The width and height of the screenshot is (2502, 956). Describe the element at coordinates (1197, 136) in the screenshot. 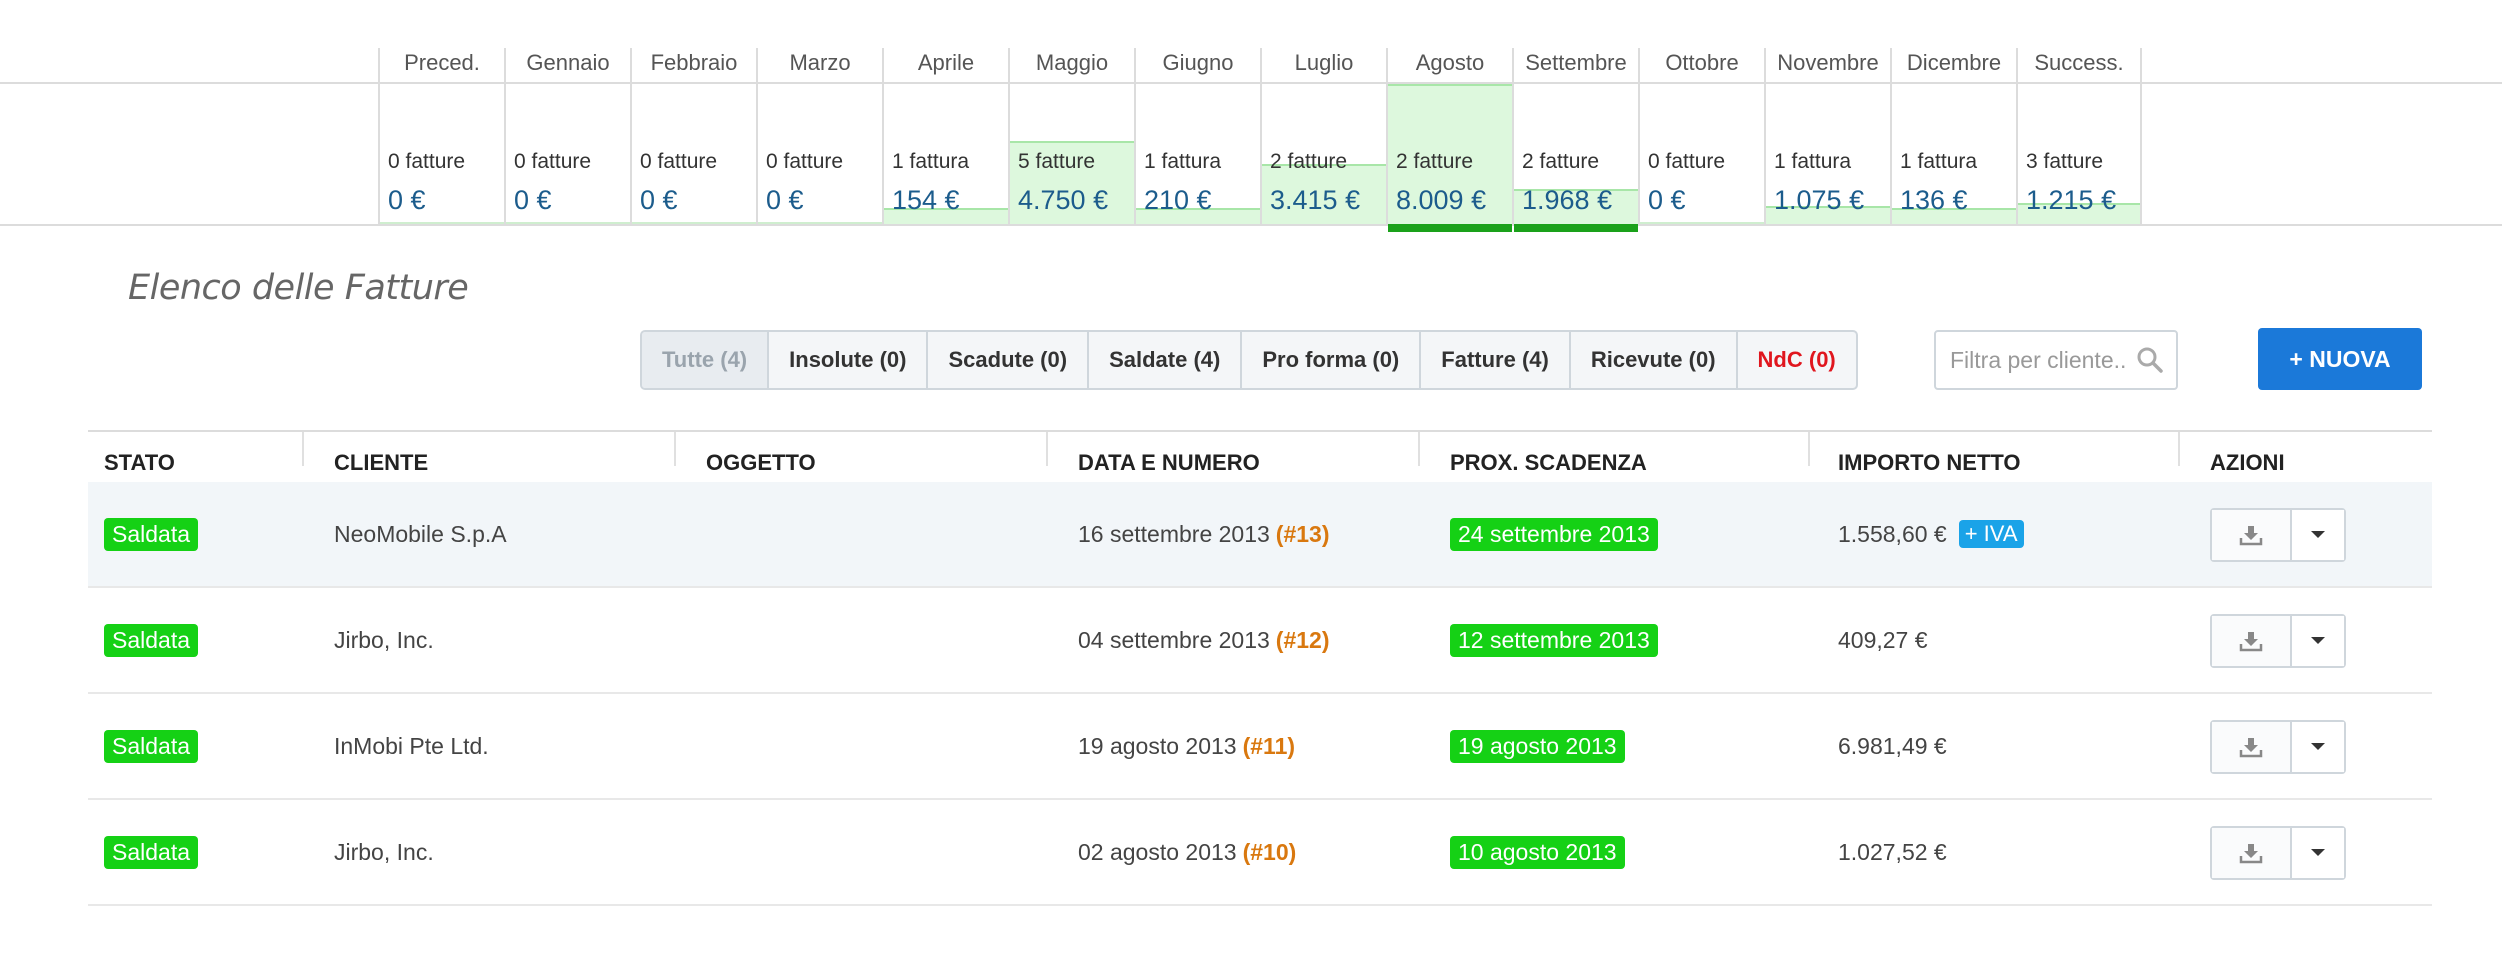

I see `month-column: Giugno 1 fattura 210 €` at that location.